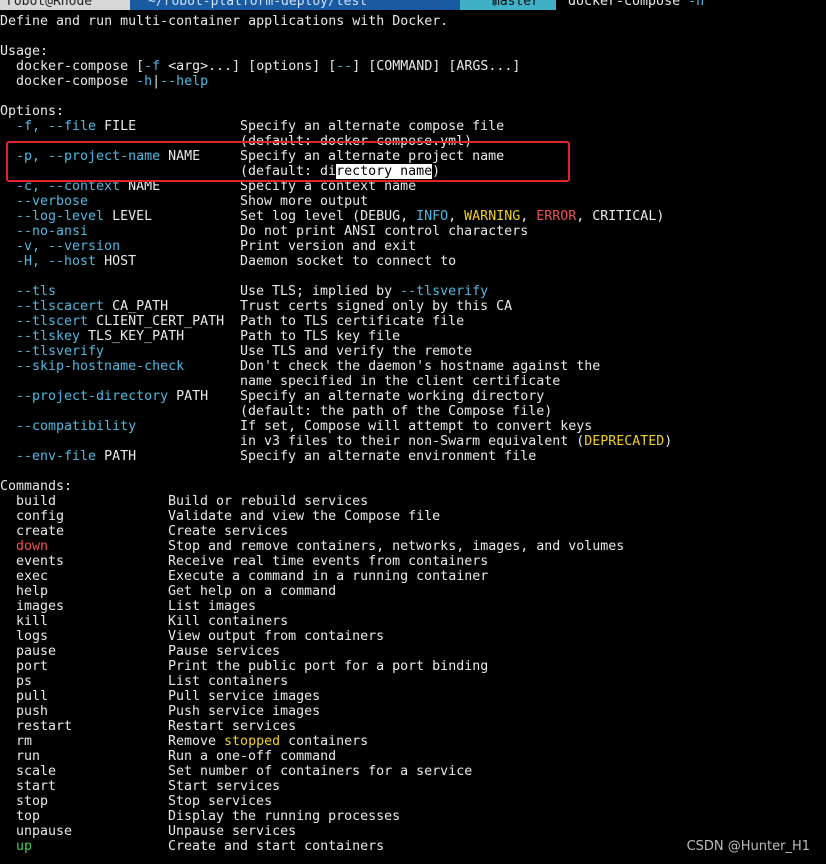 Image resolution: width=826 pixels, height=864 pixels. What do you see at coordinates (252, 591) in the screenshot?
I see `command-description: Get help on a command` at bounding box center [252, 591].